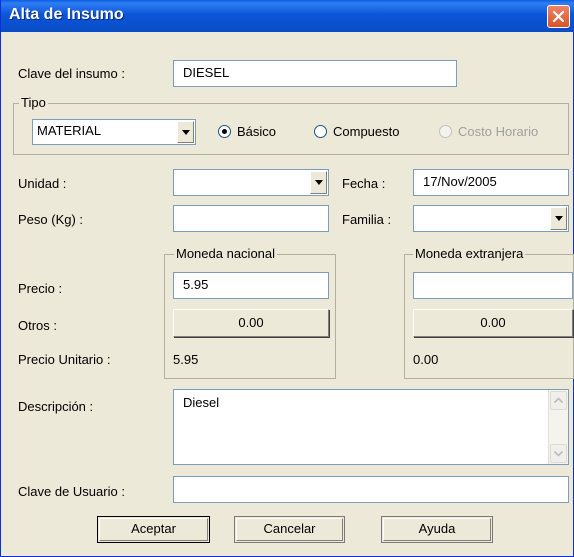 The image size is (574, 557). I want to click on familia-select, so click(491, 218).